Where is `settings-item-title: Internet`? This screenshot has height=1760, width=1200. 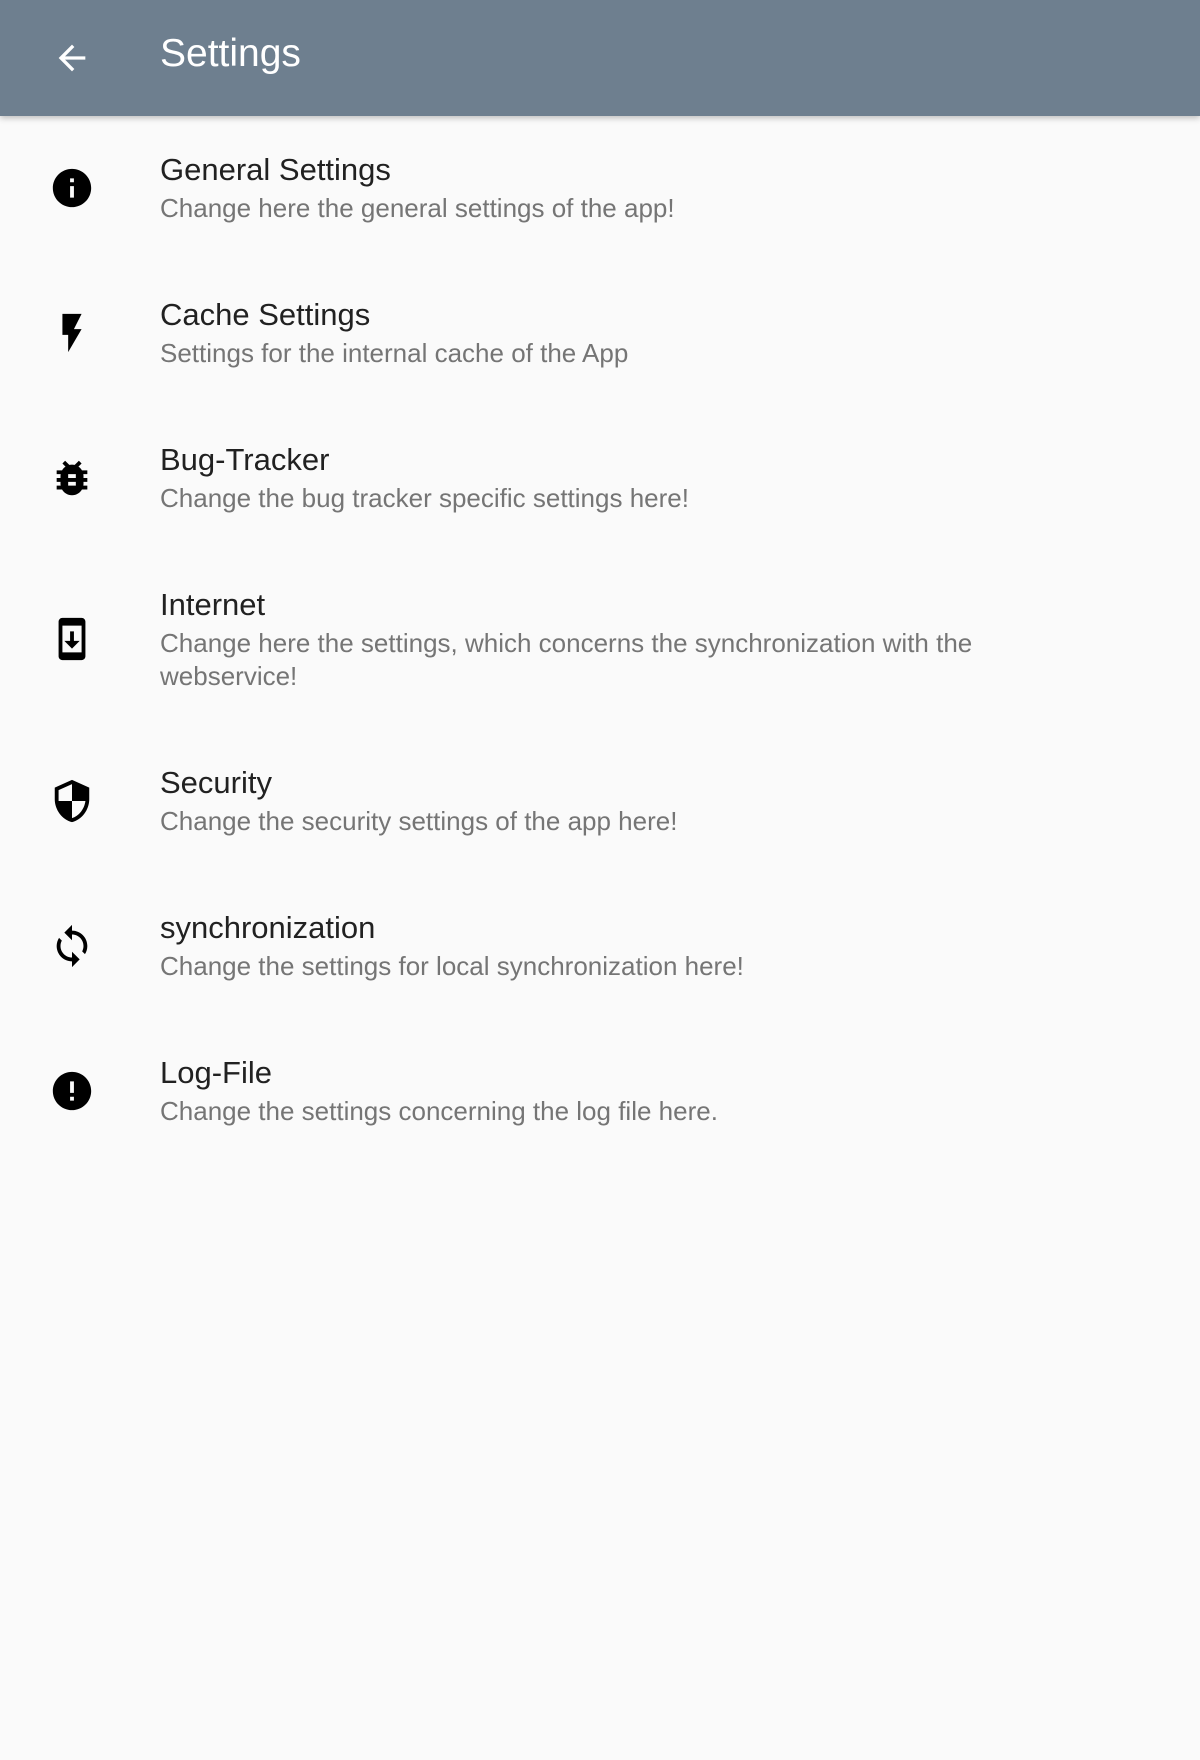 settings-item-title: Internet is located at coordinates (213, 604).